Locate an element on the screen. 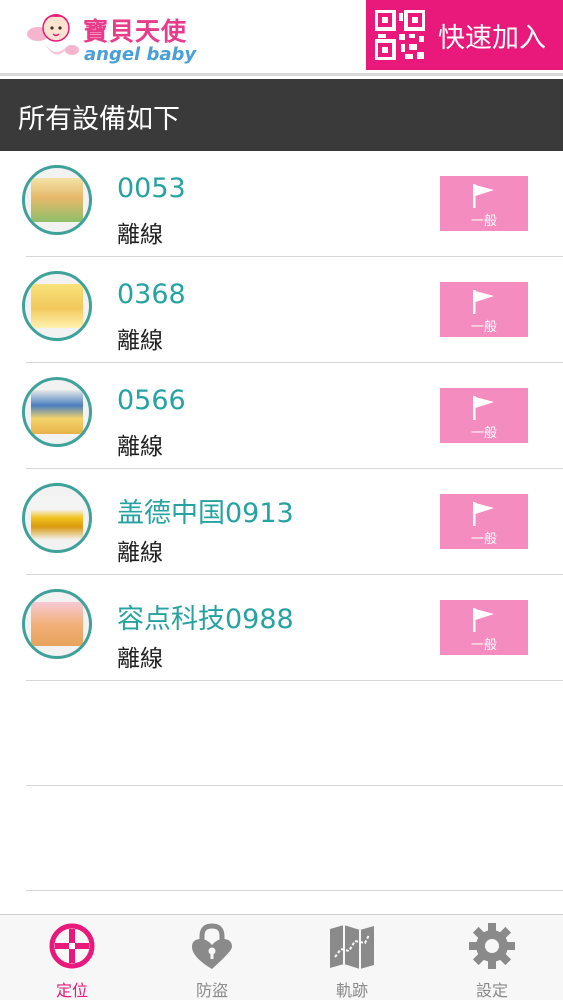  tab-track: 軌跡 is located at coordinates (352, 957).